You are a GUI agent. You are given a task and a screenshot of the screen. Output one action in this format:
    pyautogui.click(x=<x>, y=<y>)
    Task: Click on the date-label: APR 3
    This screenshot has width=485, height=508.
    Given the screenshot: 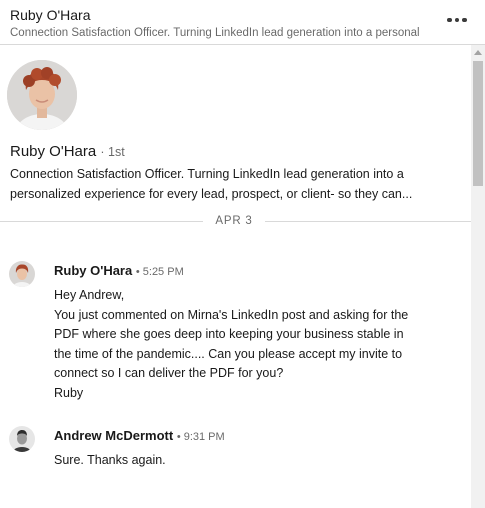 What is the action you would take?
    pyautogui.click(x=234, y=221)
    